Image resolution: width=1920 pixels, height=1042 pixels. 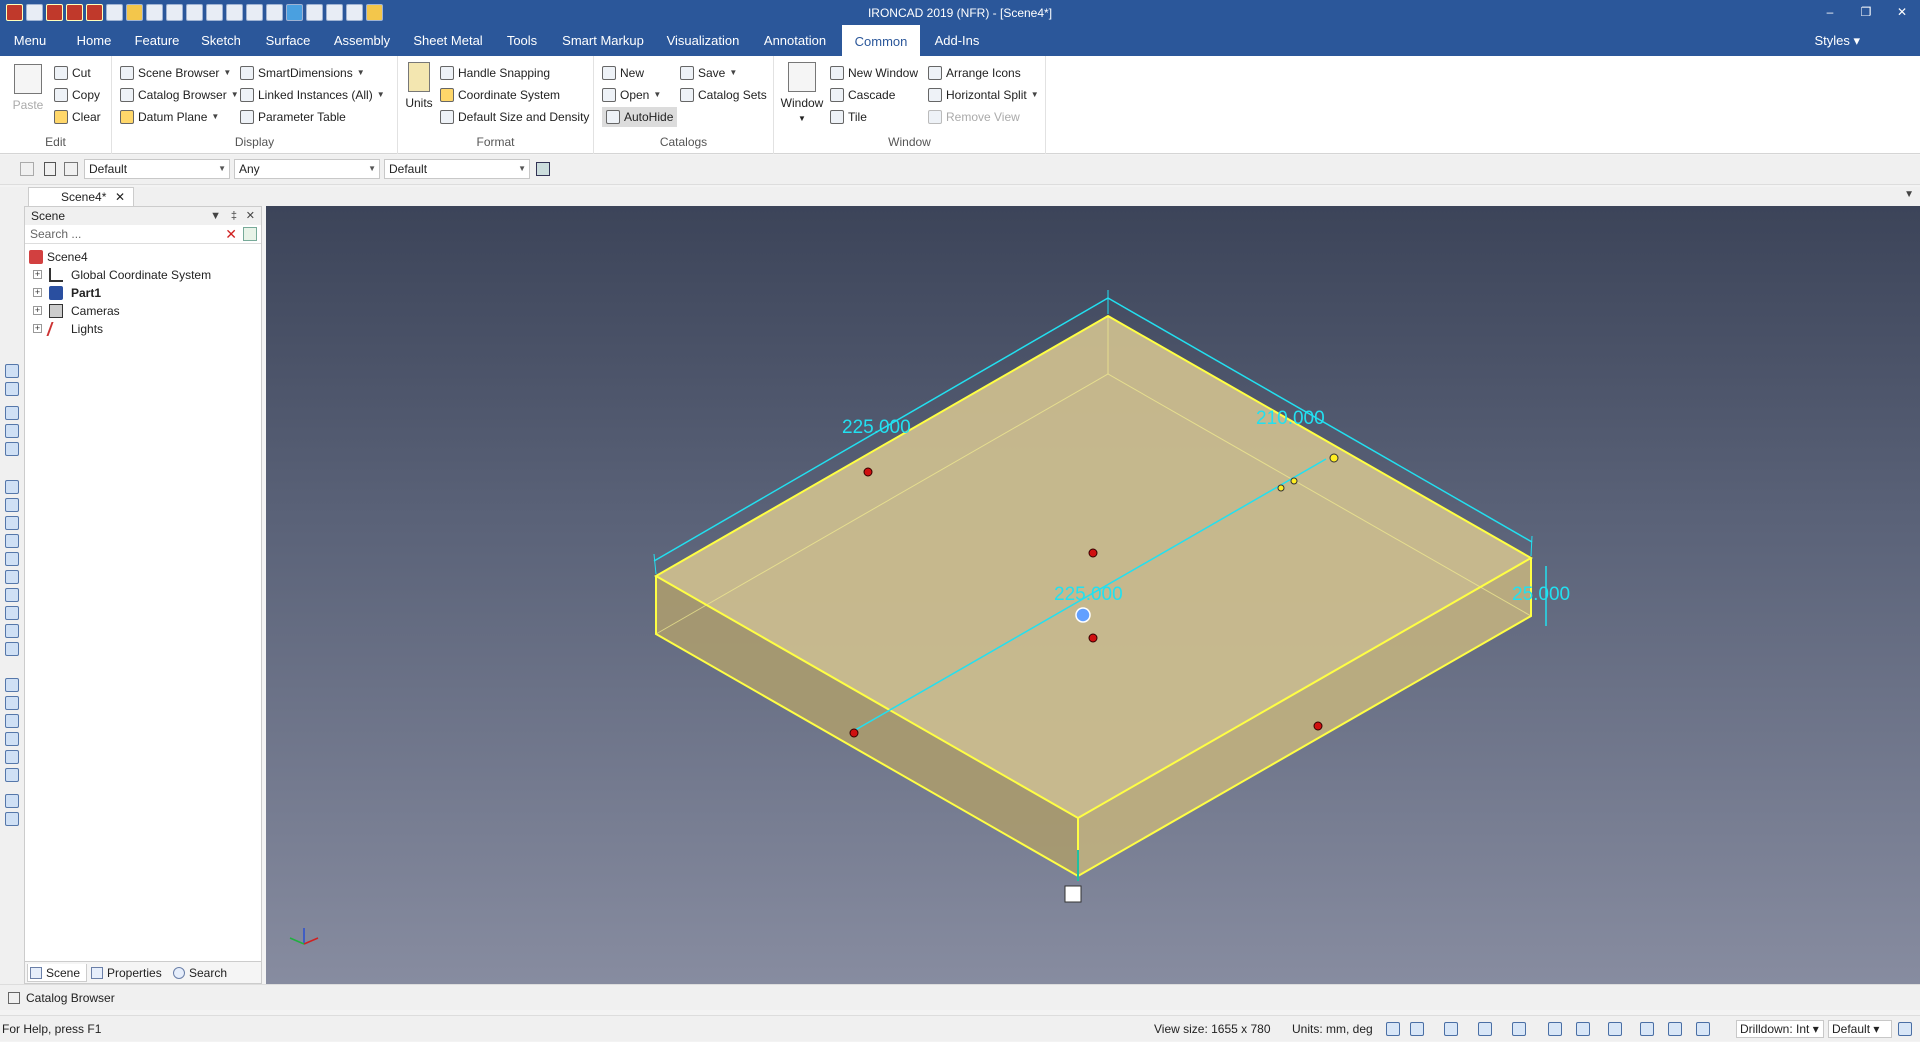 What do you see at coordinates (1519, 1029) in the screenshot?
I see `rotate-icon` at bounding box center [1519, 1029].